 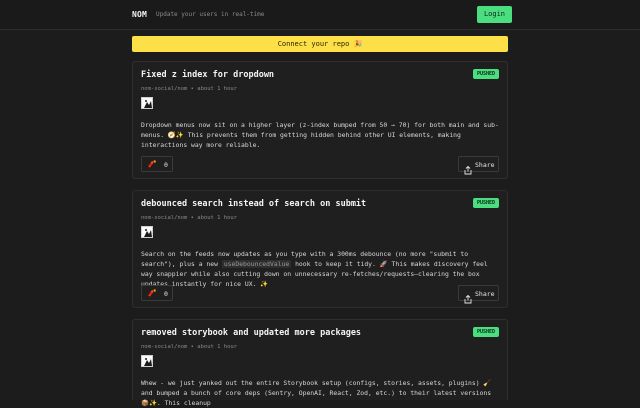 I want to click on post-title: Fixed z index for dropdown, so click(x=207, y=75).